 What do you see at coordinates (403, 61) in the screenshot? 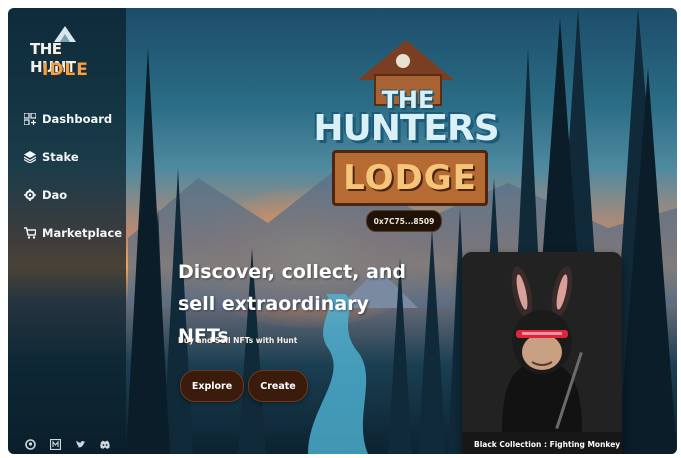
I see `skull-icon` at bounding box center [403, 61].